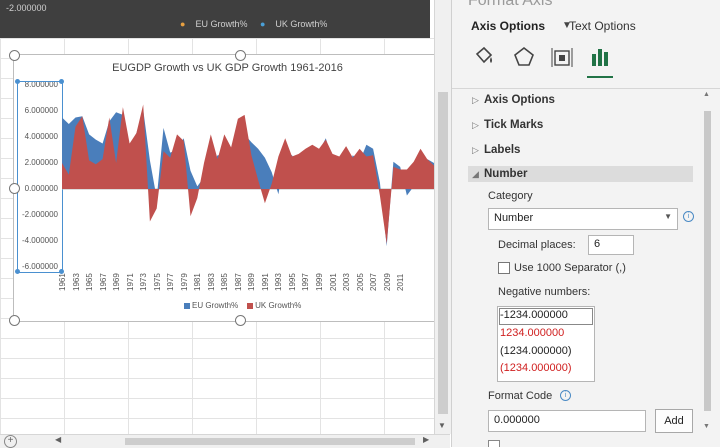  What do you see at coordinates (510, 196) in the screenshot?
I see `category-label: Category` at bounding box center [510, 196].